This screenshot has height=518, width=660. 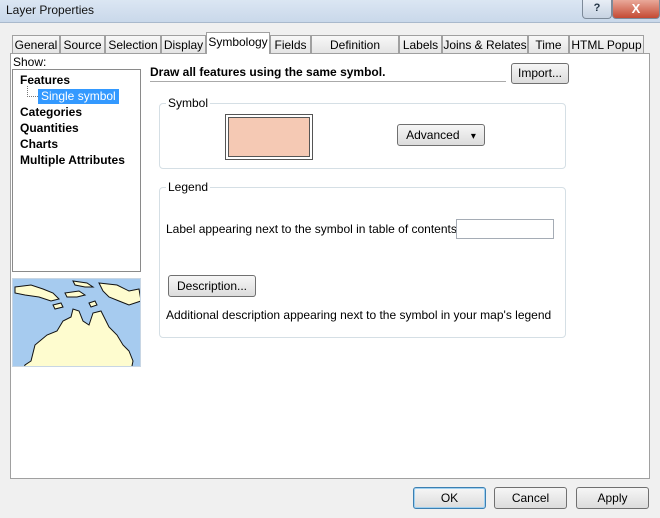 I want to click on tree-item-multiple-attributes: Multiple Attributes, so click(x=72, y=160).